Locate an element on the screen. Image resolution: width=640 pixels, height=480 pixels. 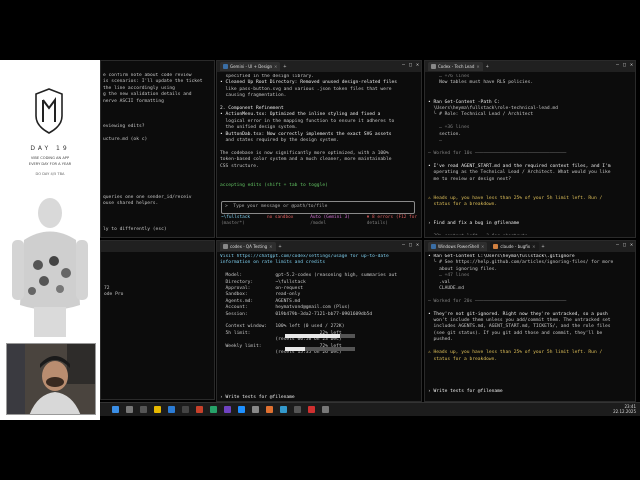
app-icon-purple is located at coordinates (227, 409).